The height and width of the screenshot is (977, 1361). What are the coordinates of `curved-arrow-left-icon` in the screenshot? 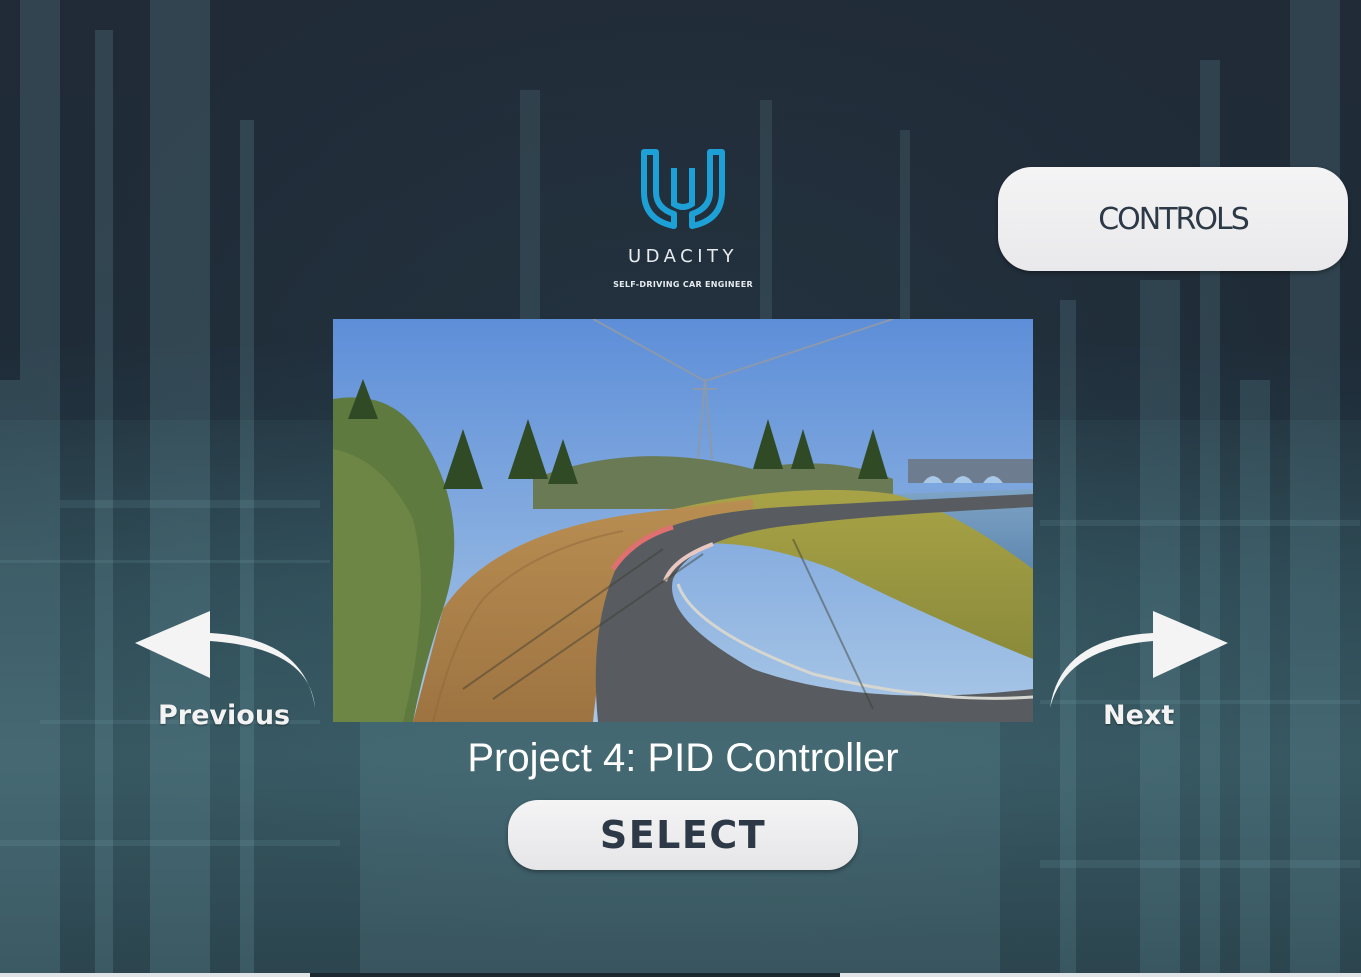 It's located at (225, 659).